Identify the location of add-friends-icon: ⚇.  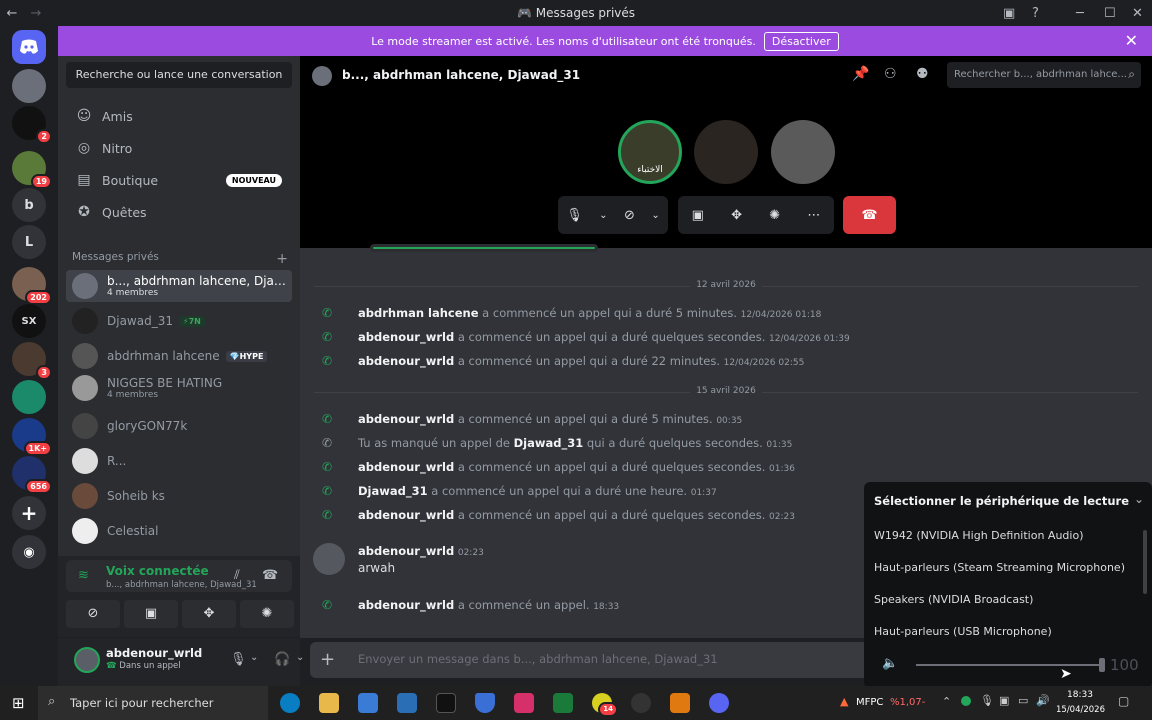
(890, 74).